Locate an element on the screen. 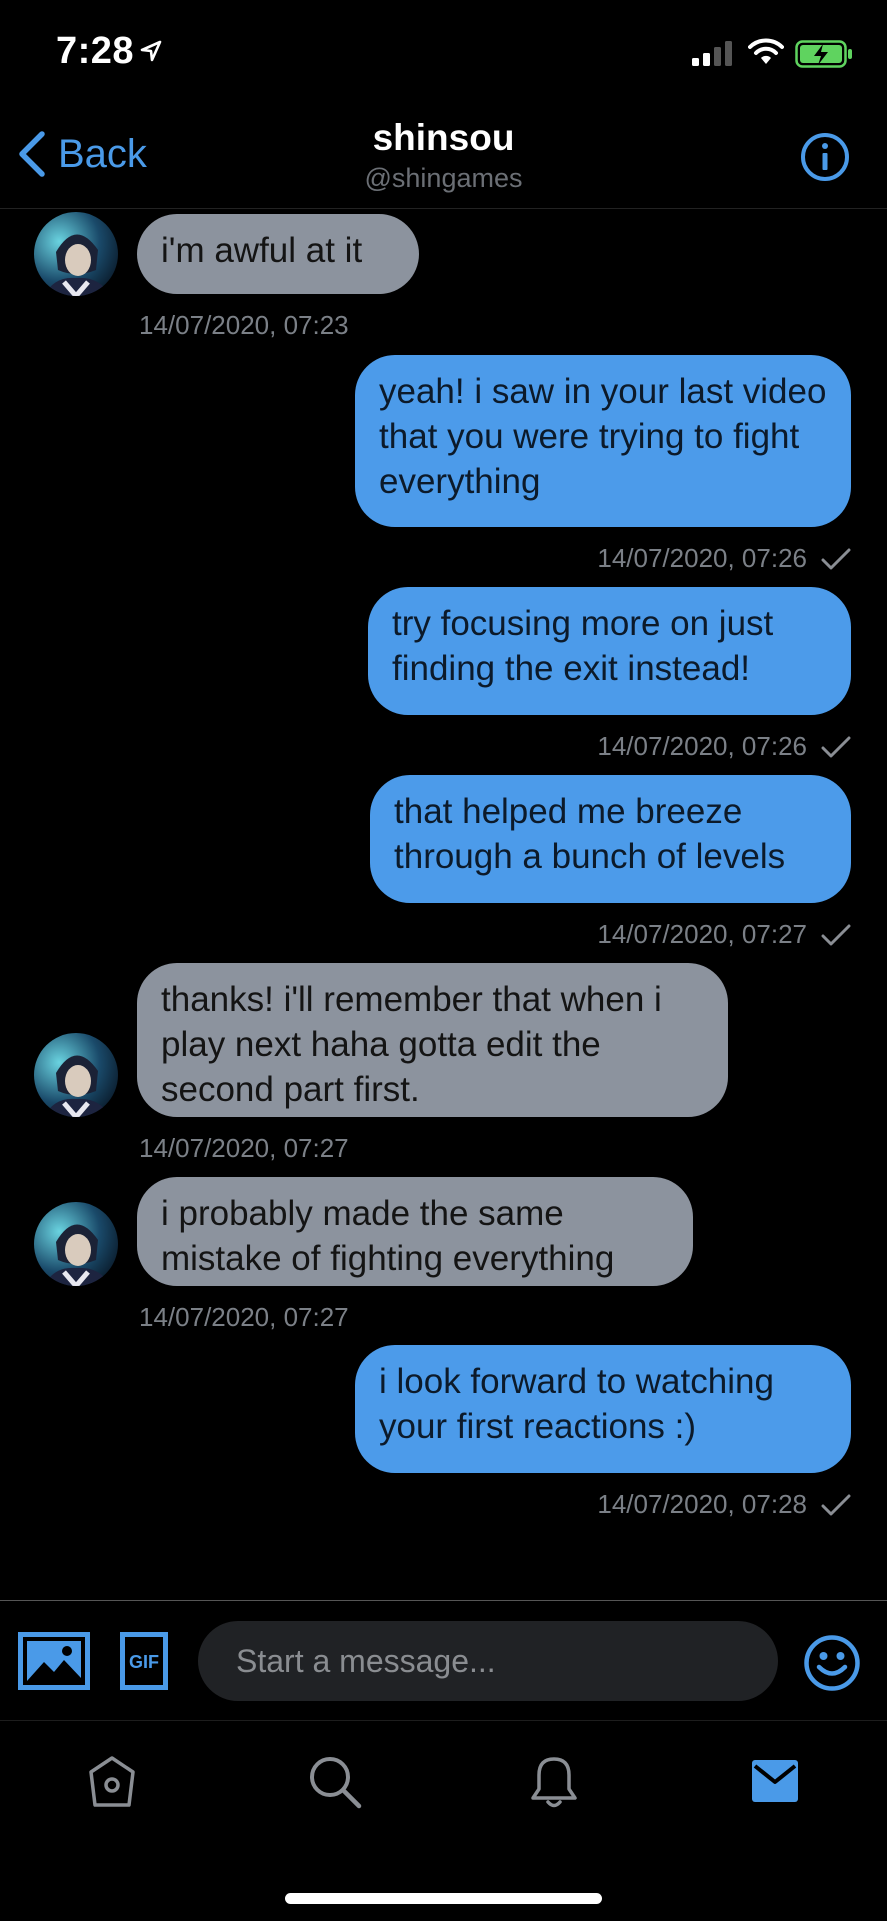  mail-icon is located at coordinates (775, 1781).